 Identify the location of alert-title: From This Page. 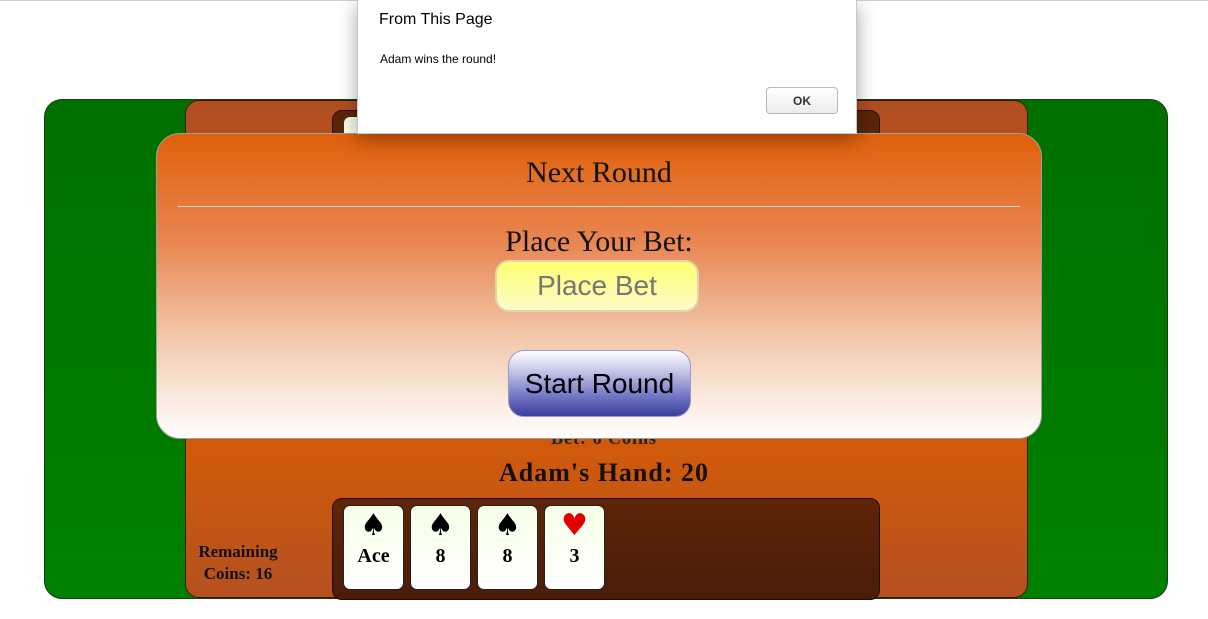
(436, 19).